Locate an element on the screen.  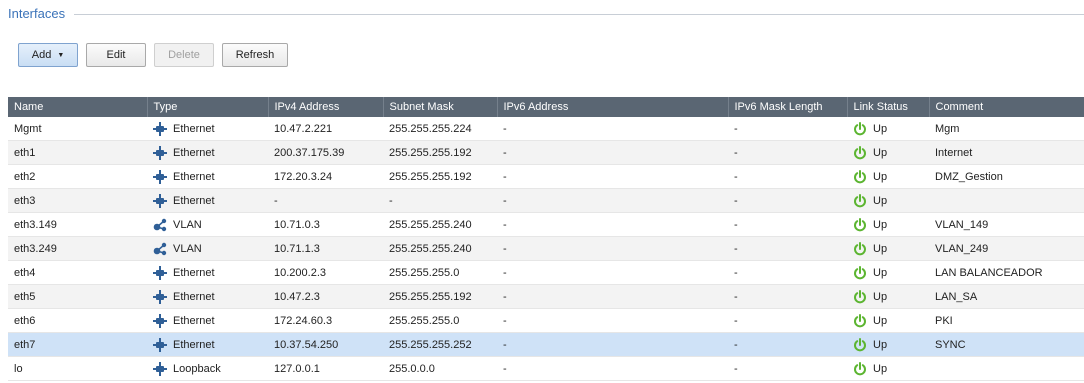
cell-ipv4: 10.37.54.250 is located at coordinates (325, 344).